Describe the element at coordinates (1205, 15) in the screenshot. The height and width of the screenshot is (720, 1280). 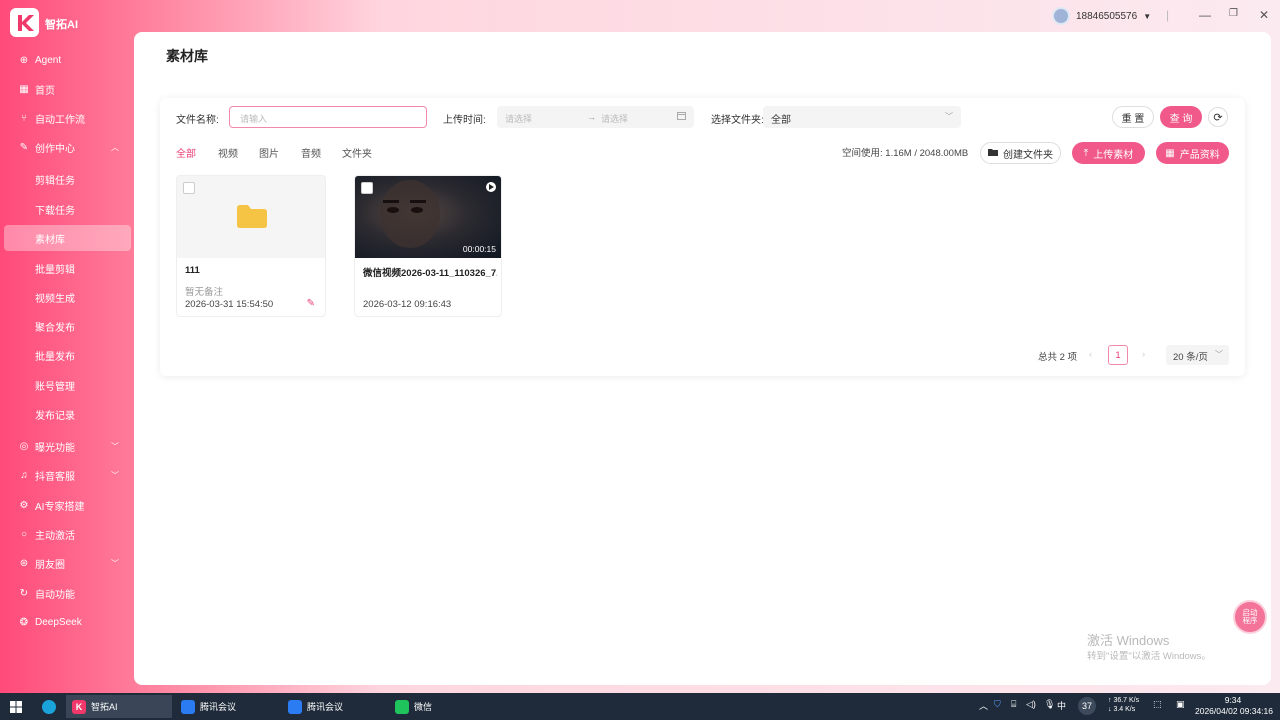
I see `minimize-button: —` at that location.